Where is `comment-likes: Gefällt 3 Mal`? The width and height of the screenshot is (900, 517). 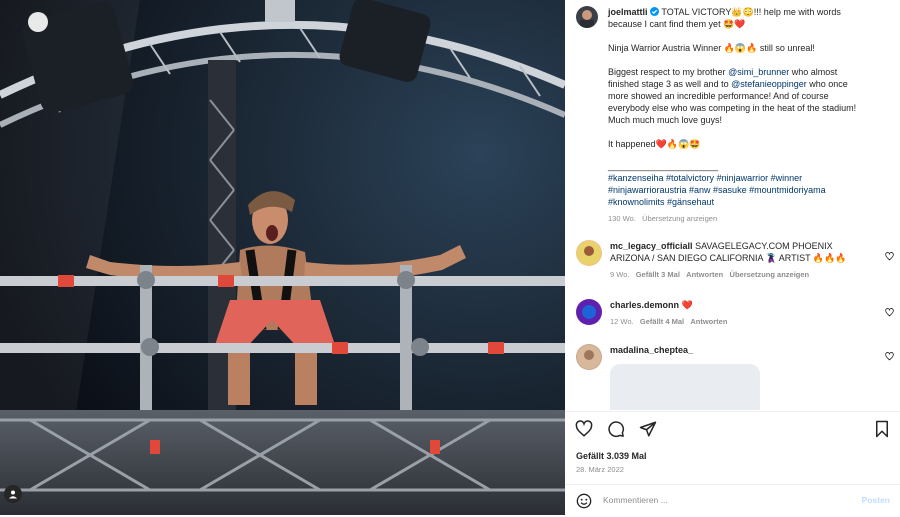 comment-likes: Gefällt 3 Mal is located at coordinates (658, 274).